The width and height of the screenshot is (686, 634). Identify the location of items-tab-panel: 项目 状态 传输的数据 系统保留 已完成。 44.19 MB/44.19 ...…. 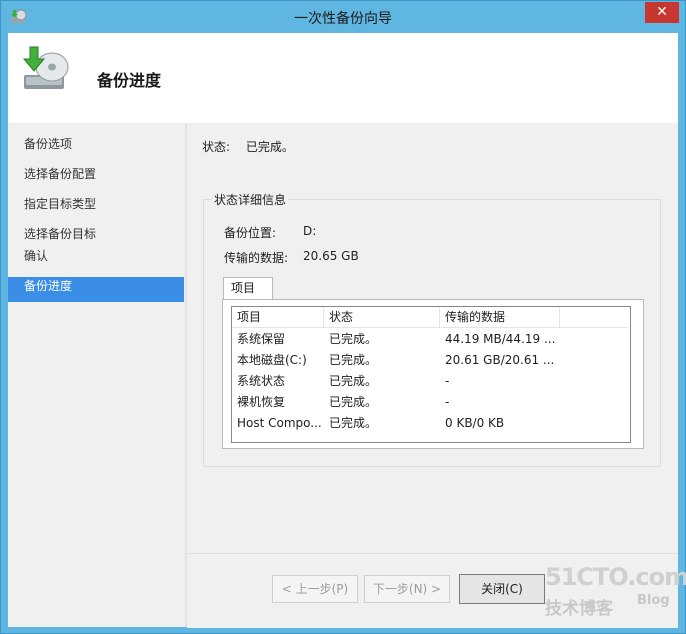
(433, 374).